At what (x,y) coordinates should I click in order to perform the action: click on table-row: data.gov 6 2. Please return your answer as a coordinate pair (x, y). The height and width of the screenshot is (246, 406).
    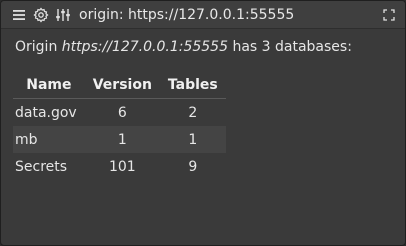
    Looking at the image, I should click on (119, 113).